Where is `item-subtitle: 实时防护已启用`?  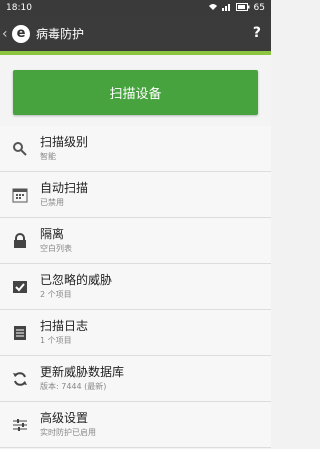 item-subtitle: 实时防护已启用 is located at coordinates (68, 432).